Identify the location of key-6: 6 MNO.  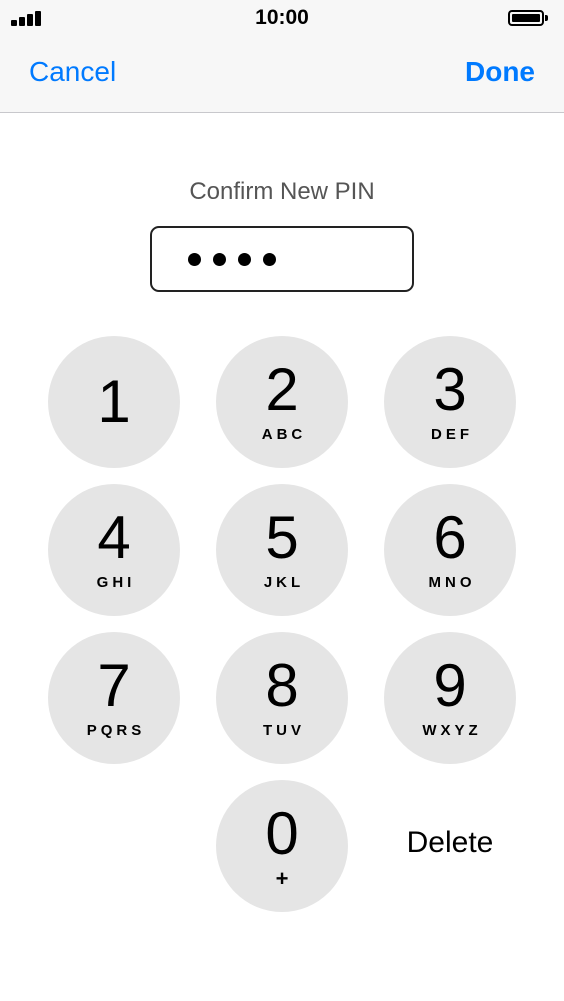
(450, 550).